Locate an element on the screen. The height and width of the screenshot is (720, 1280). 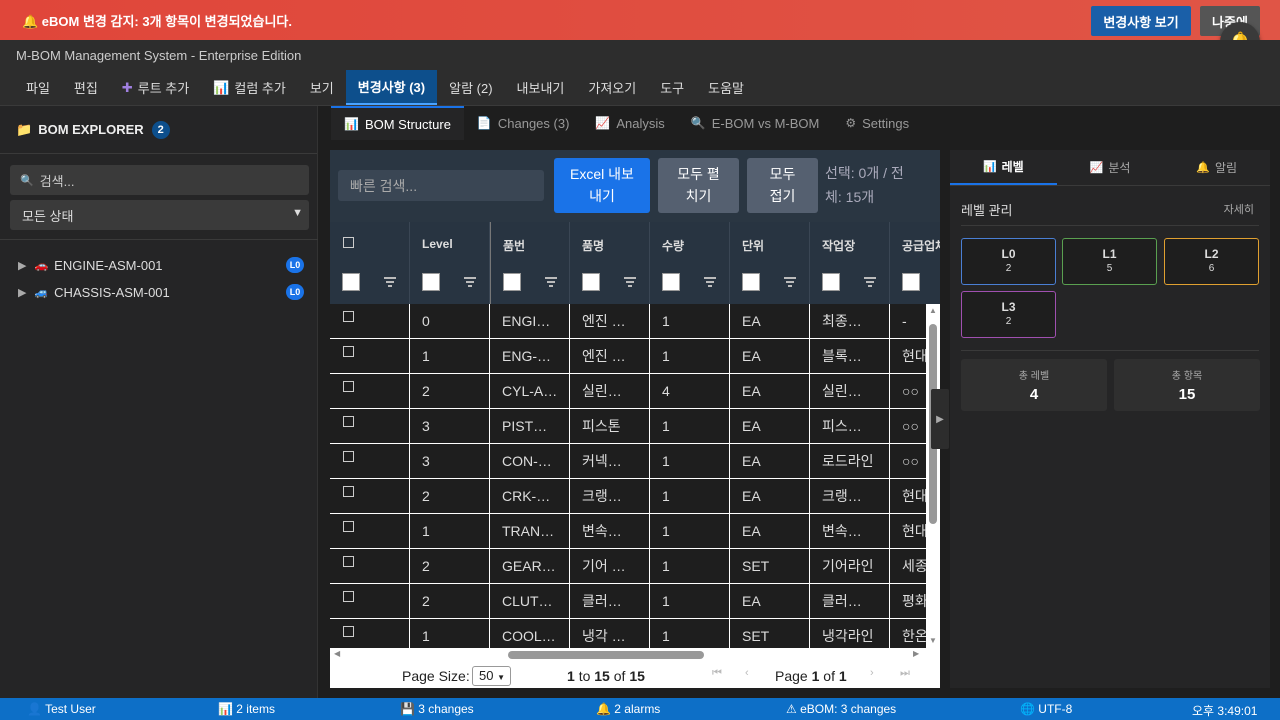
tab-changes: 📄 Changes (3) is located at coordinates (523, 123).